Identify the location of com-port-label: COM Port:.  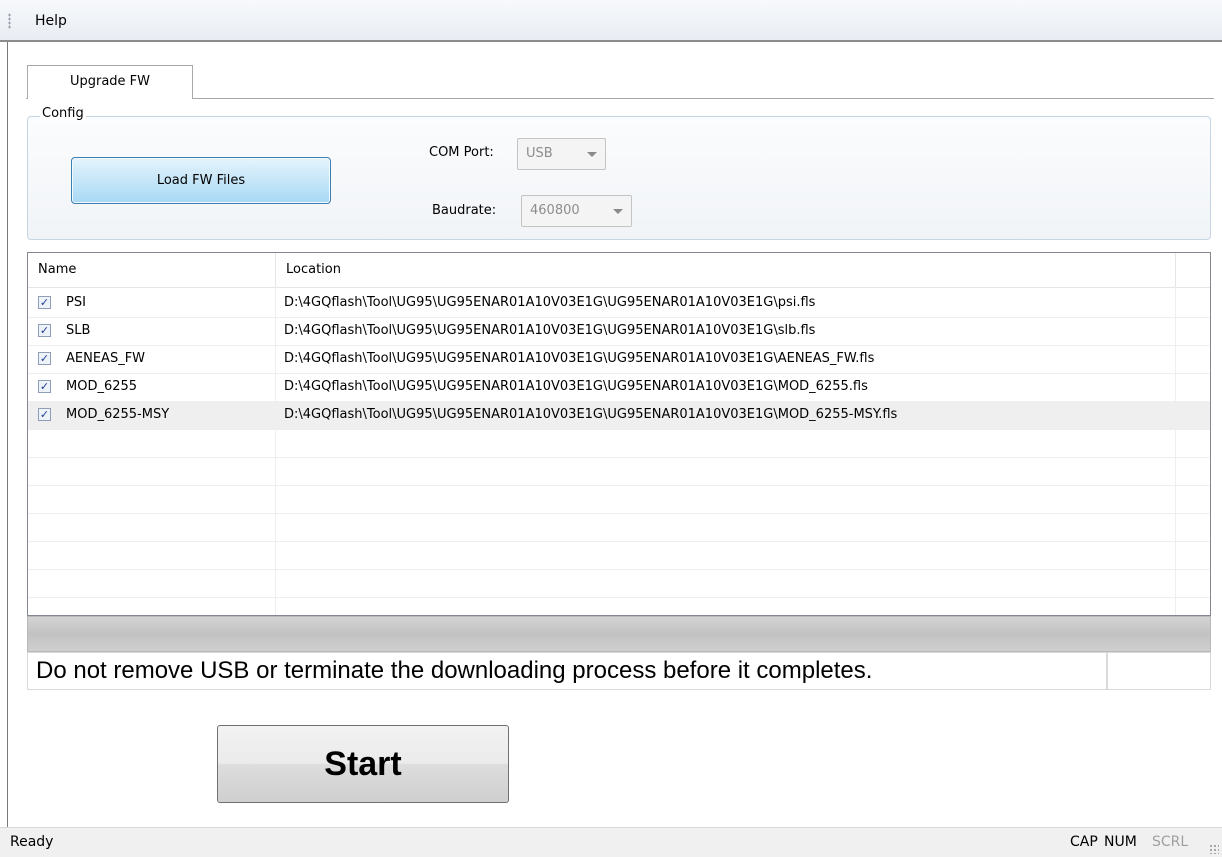
(461, 152).